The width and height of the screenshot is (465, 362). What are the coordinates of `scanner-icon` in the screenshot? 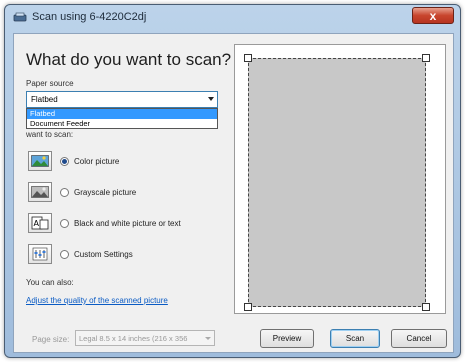 It's located at (20, 17).